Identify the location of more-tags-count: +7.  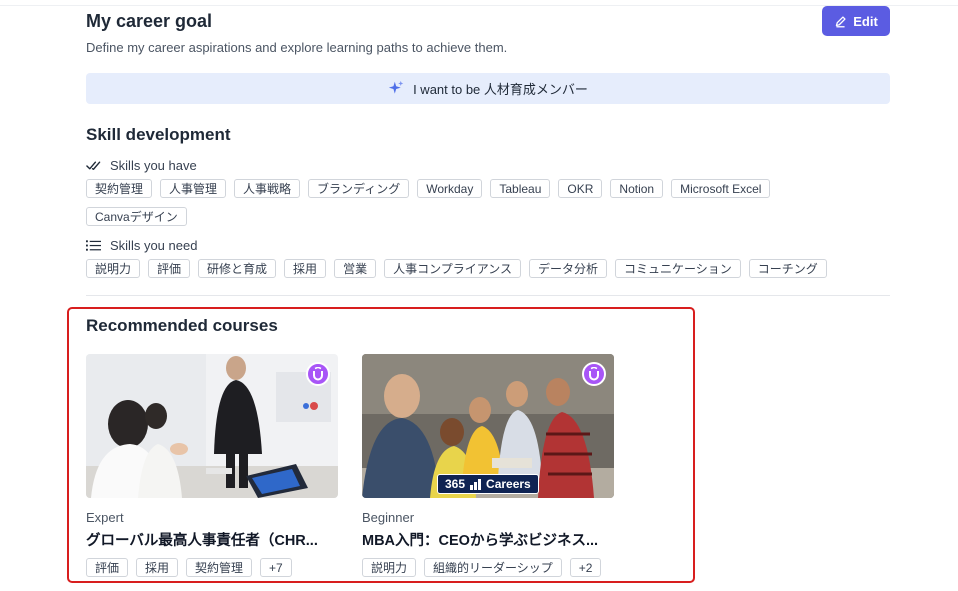
(276, 567).